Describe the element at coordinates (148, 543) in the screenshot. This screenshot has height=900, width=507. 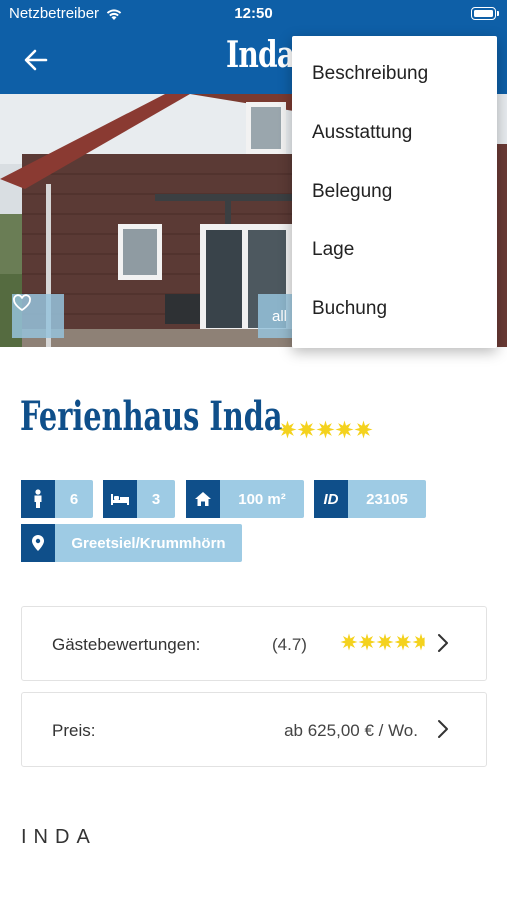
I see `location-value: Greetsiel/Krummhörn` at that location.